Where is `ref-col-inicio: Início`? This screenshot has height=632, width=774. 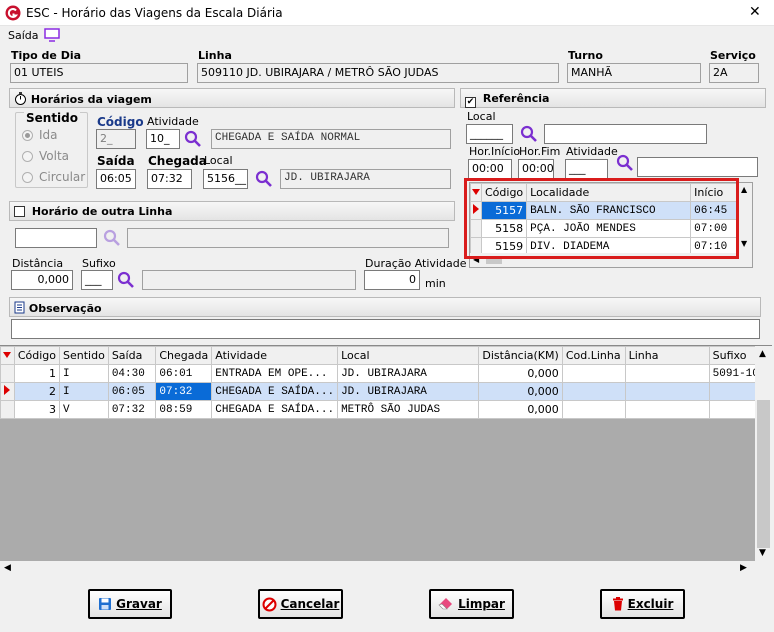
ref-col-inicio: Início is located at coordinates (714, 192).